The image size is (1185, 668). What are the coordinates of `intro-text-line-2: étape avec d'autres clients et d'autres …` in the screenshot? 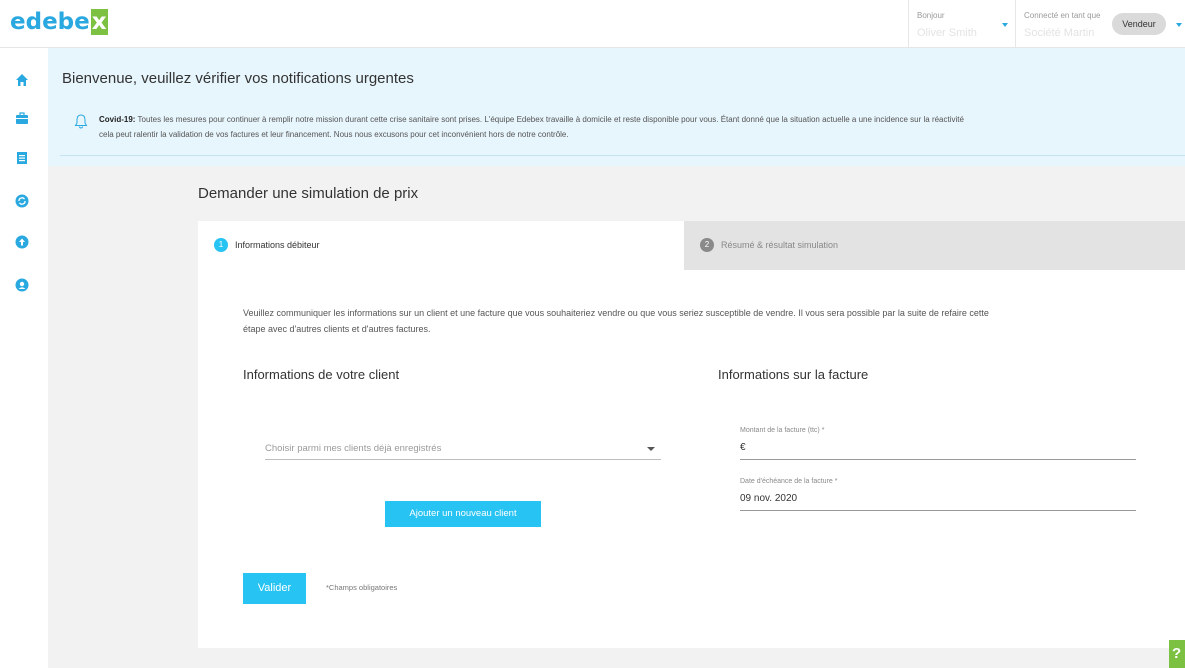 It's located at (337, 329).